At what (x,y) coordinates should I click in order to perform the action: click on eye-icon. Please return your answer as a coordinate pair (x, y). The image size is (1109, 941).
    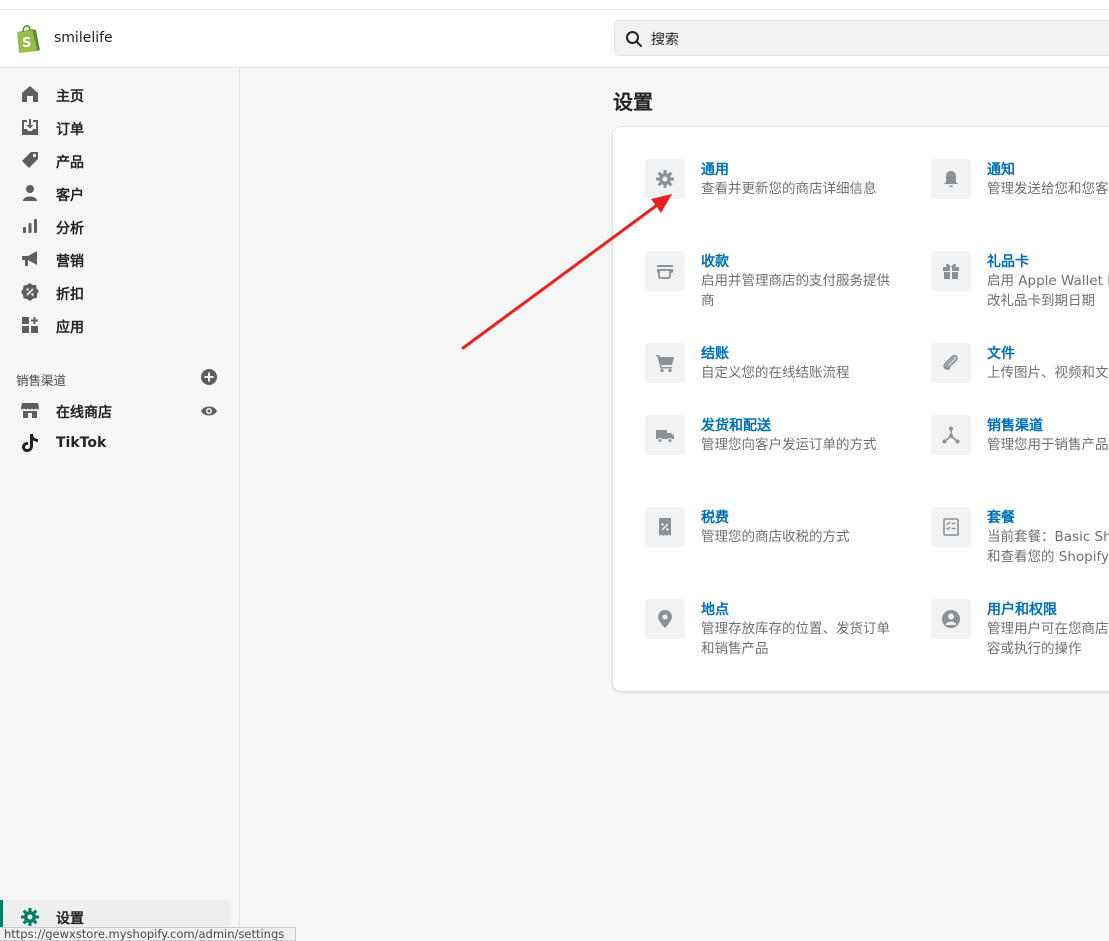
    Looking at the image, I should click on (209, 411).